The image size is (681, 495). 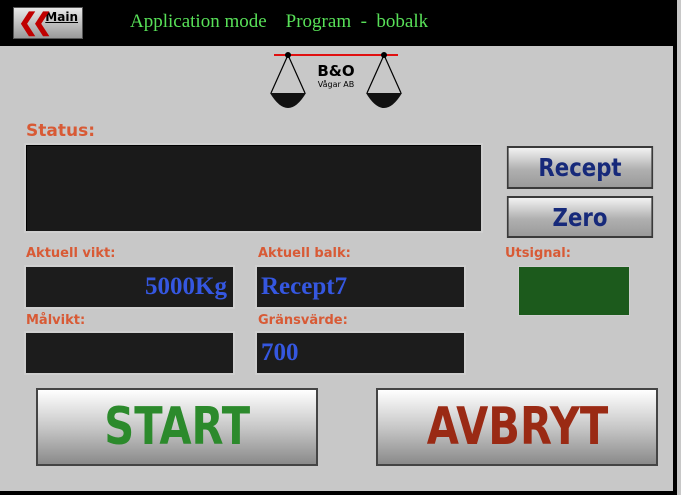 I want to click on avbryt-button: AVBRYT, so click(x=517, y=427).